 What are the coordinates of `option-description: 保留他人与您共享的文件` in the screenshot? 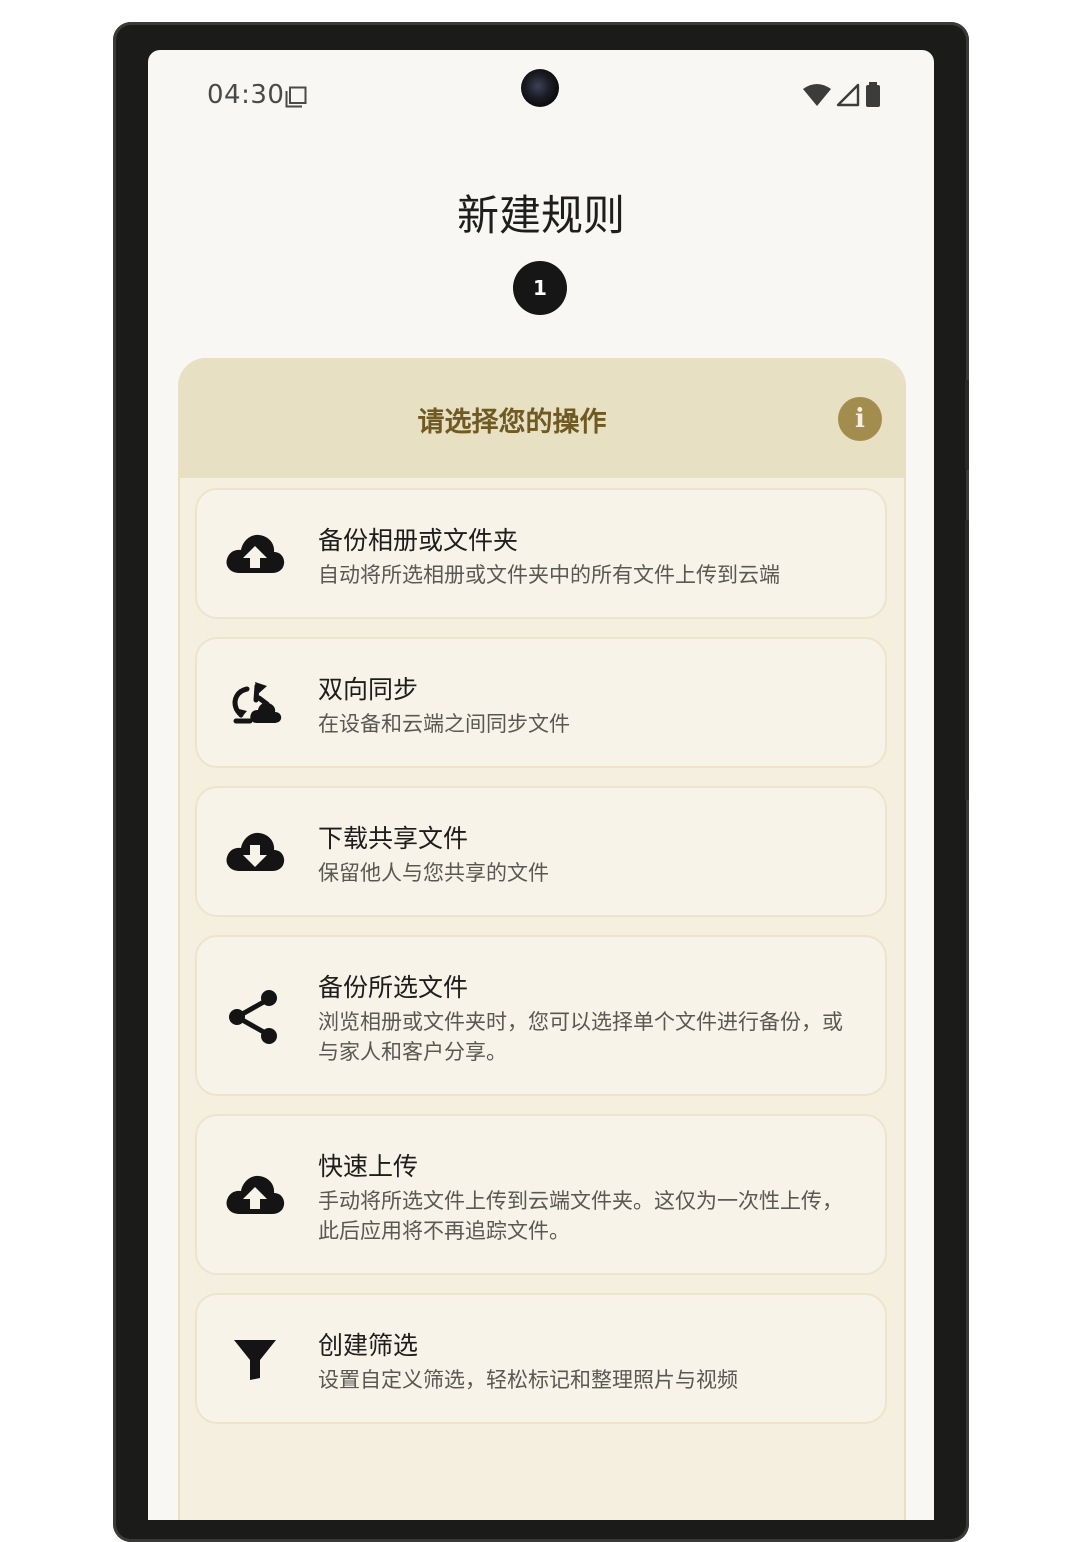 It's located at (433, 873).